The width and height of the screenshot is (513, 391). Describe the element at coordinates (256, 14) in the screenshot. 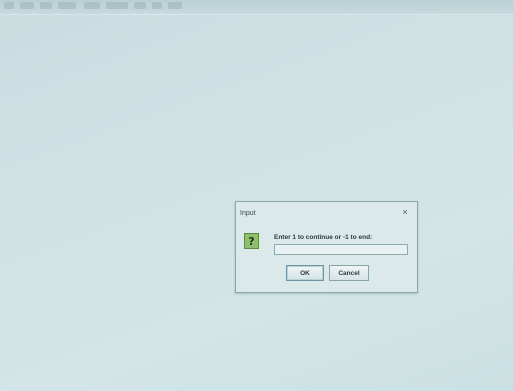

I see `toolbar-divider` at that location.